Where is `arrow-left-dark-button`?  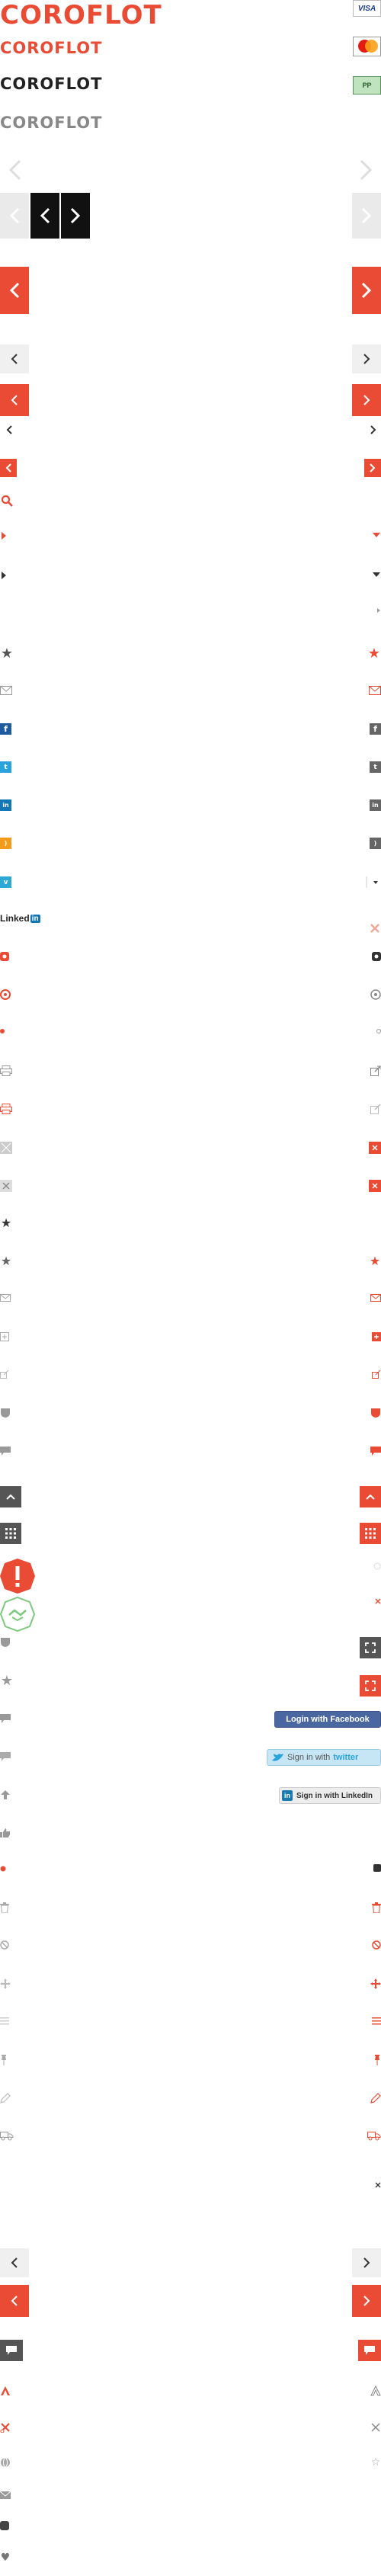 arrow-left-dark-button is located at coordinates (44, 216).